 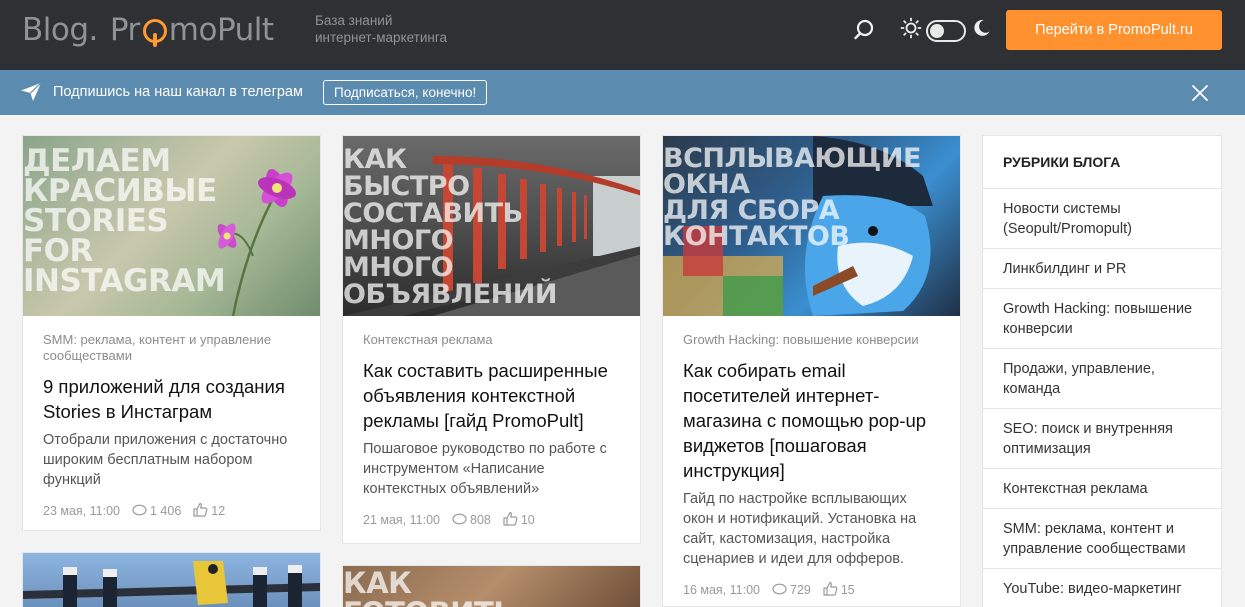 What do you see at coordinates (31, 92) in the screenshot?
I see `telegram-paper-plane-icon` at bounding box center [31, 92].